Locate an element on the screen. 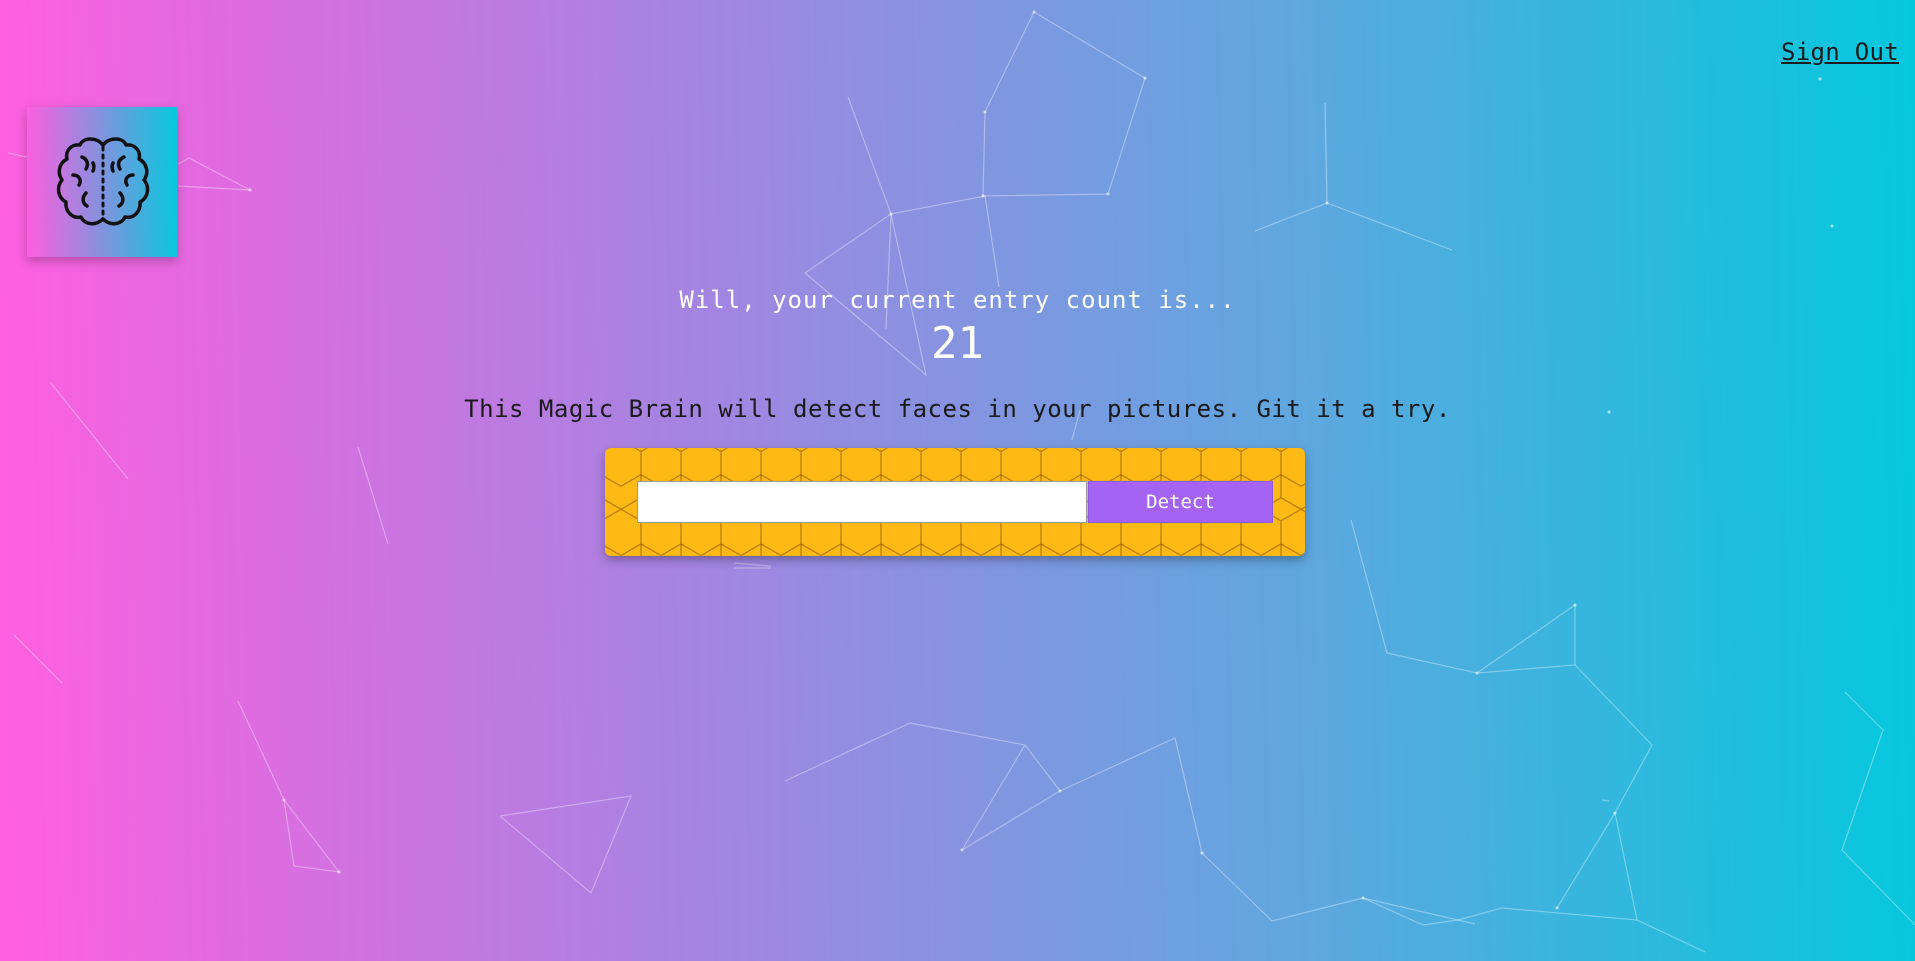 The height and width of the screenshot is (961, 1915). brain-icon is located at coordinates (103, 181).